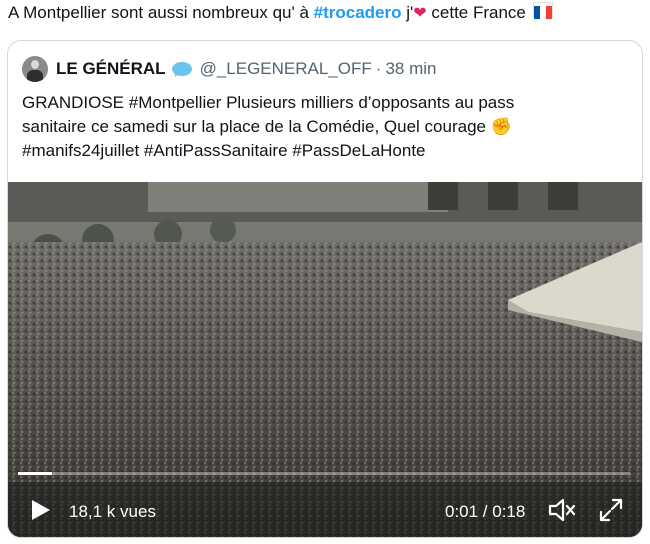 This screenshot has width=650, height=544. I want to click on hashtag-link: #trocadero, so click(358, 12).